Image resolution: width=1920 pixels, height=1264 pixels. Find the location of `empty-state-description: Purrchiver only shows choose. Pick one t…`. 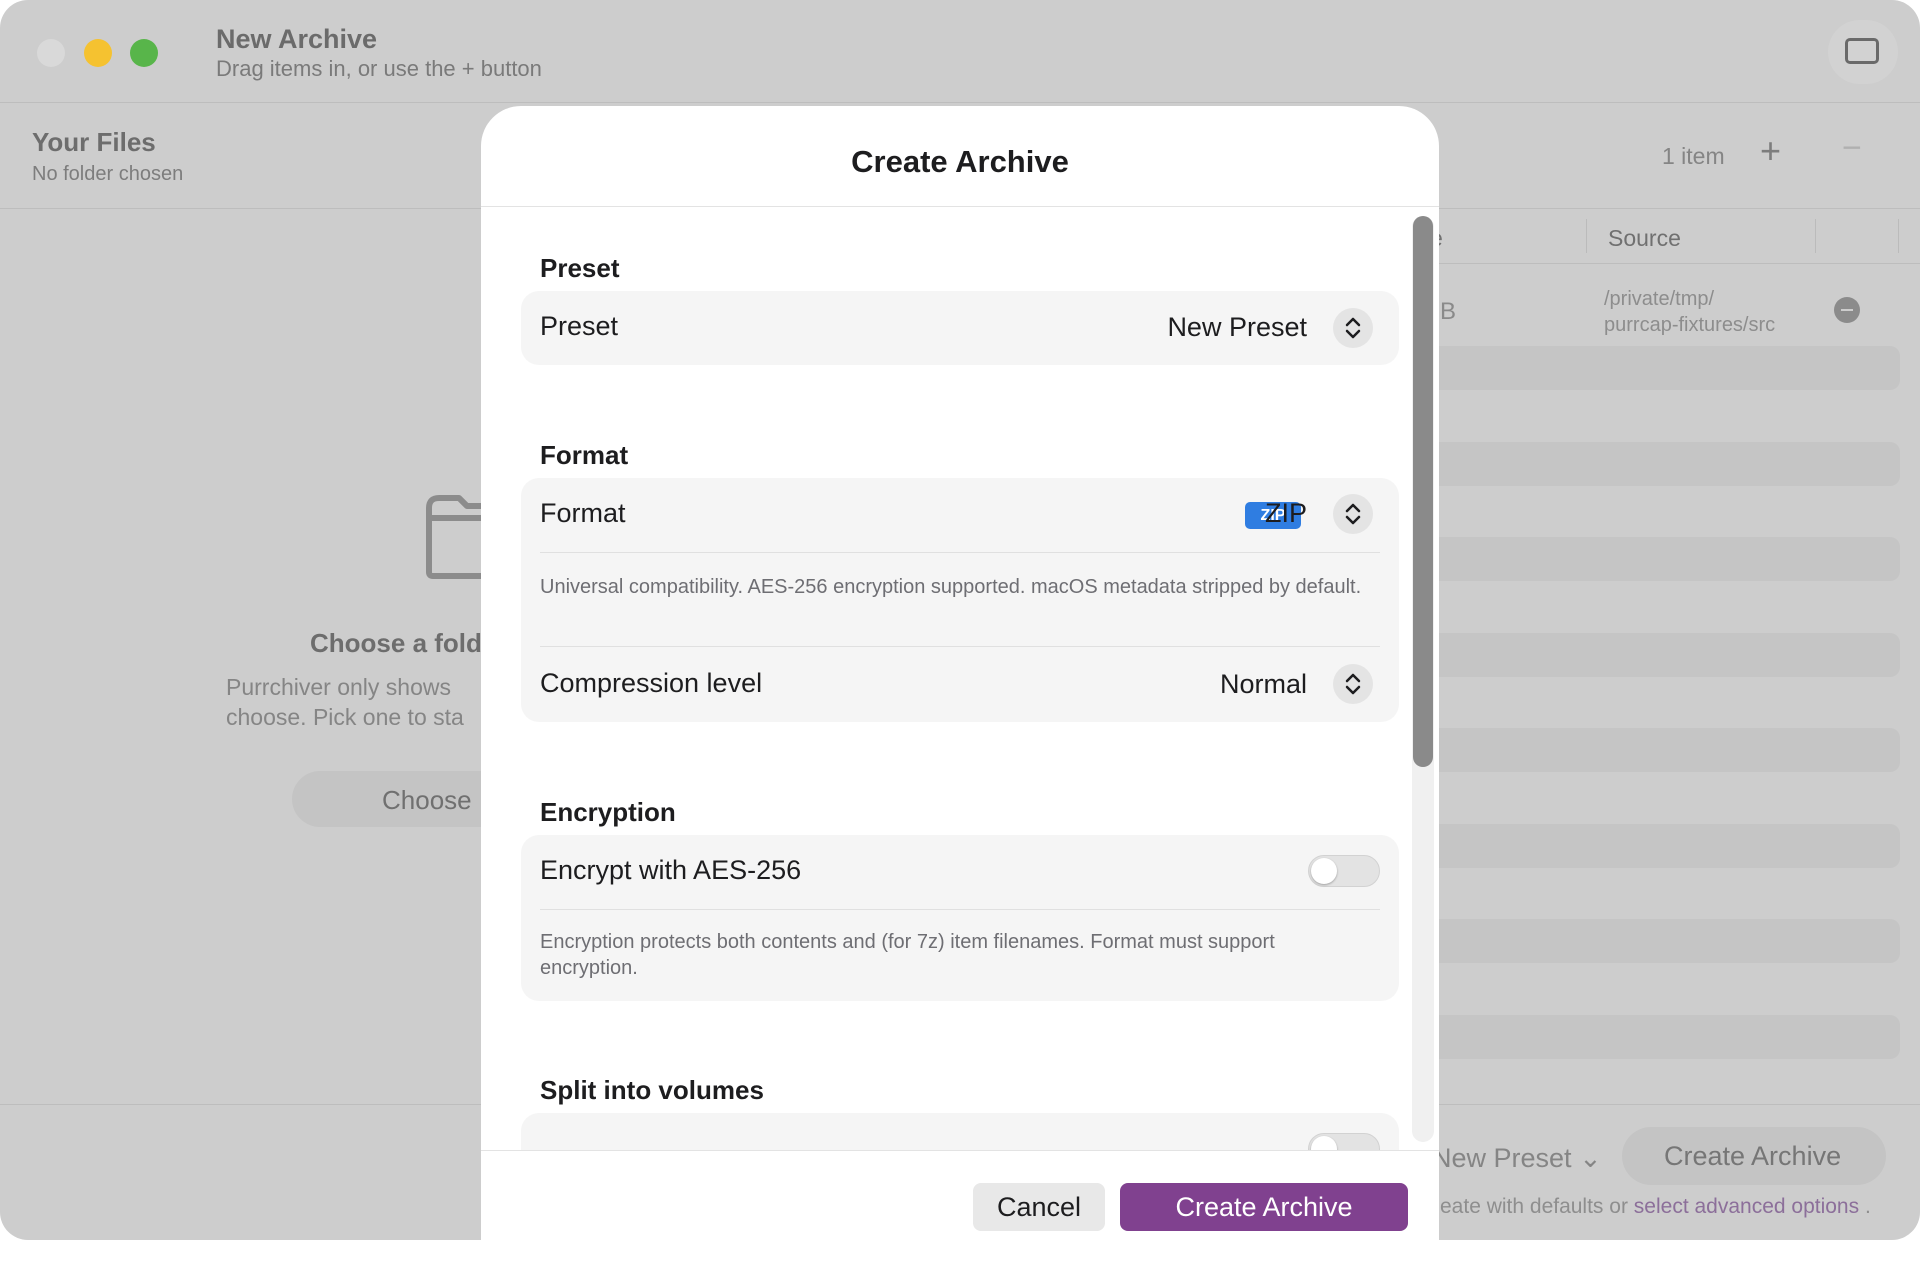

empty-state-description: Purrchiver only shows choose. Pick one t… is located at coordinates (345, 702).